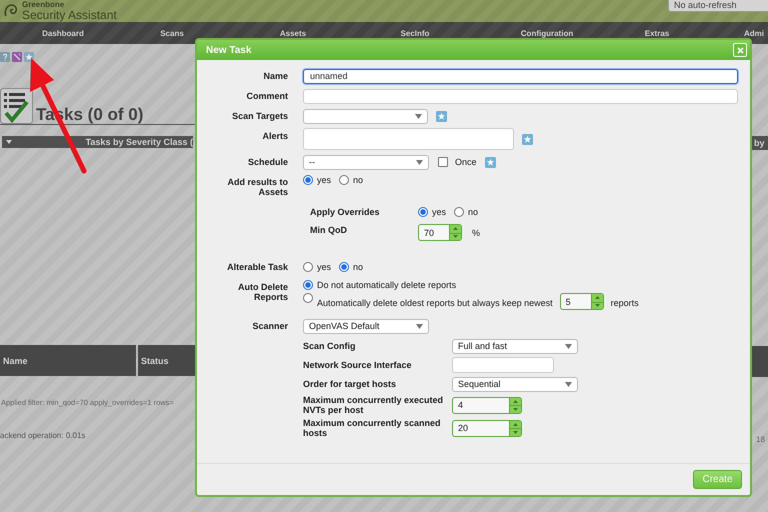 This screenshot has width=768, height=512. What do you see at coordinates (257, 187) in the screenshot?
I see `field-label: Add results to Assets` at bounding box center [257, 187].